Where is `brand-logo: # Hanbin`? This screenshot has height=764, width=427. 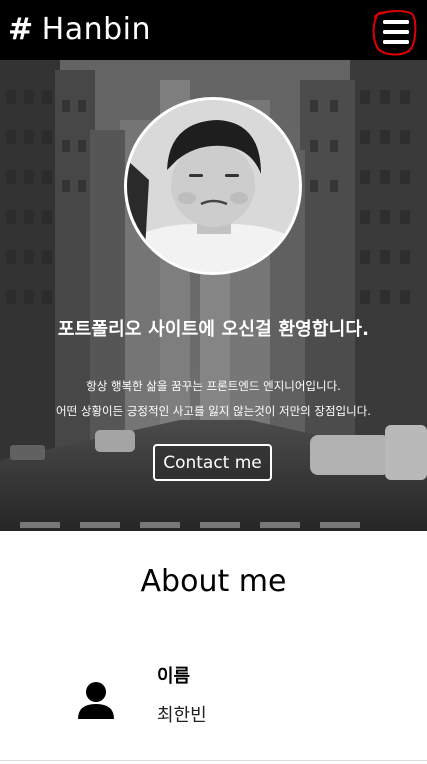
brand-logo: # Hanbin is located at coordinates (79, 29).